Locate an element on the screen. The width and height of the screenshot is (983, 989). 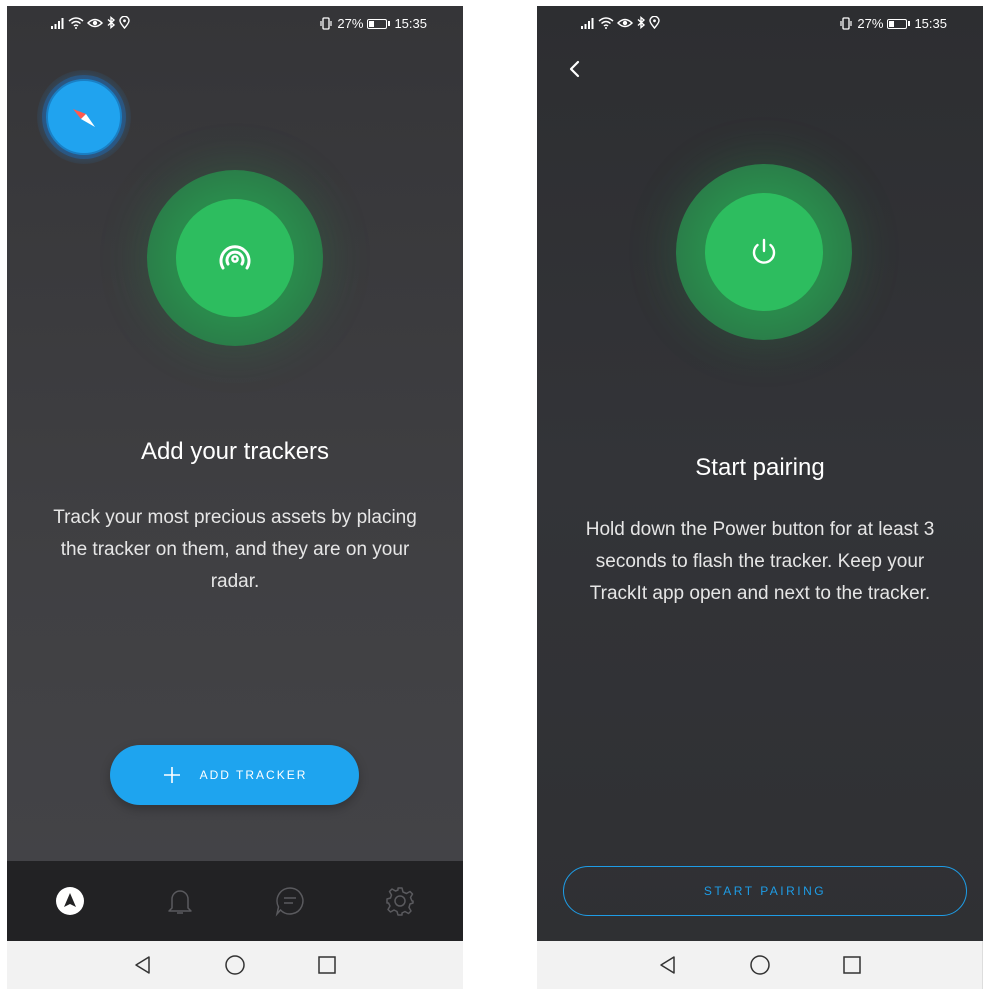
add-tracker-label: ADD TRACKER is located at coordinates (253, 775).